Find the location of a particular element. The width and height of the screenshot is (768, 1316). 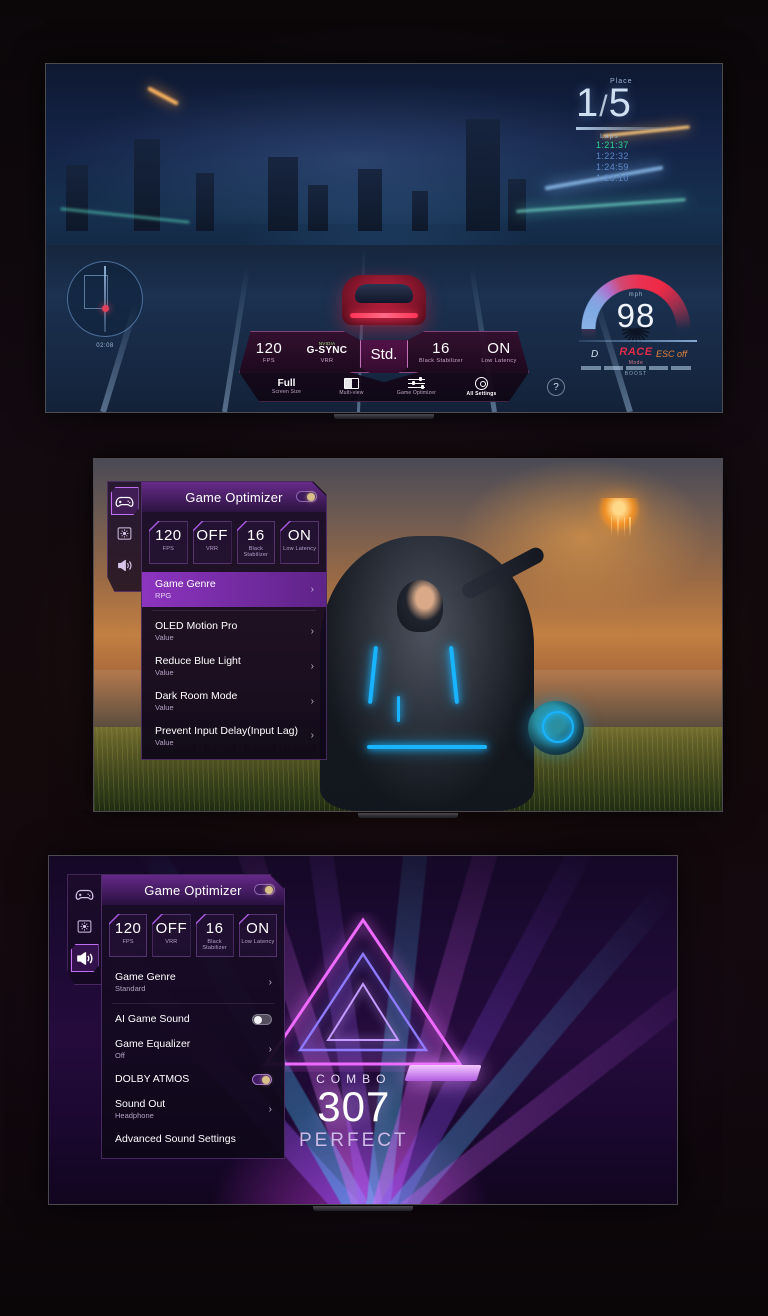

panel-header: Game Optimizer is located at coordinates (234, 497).